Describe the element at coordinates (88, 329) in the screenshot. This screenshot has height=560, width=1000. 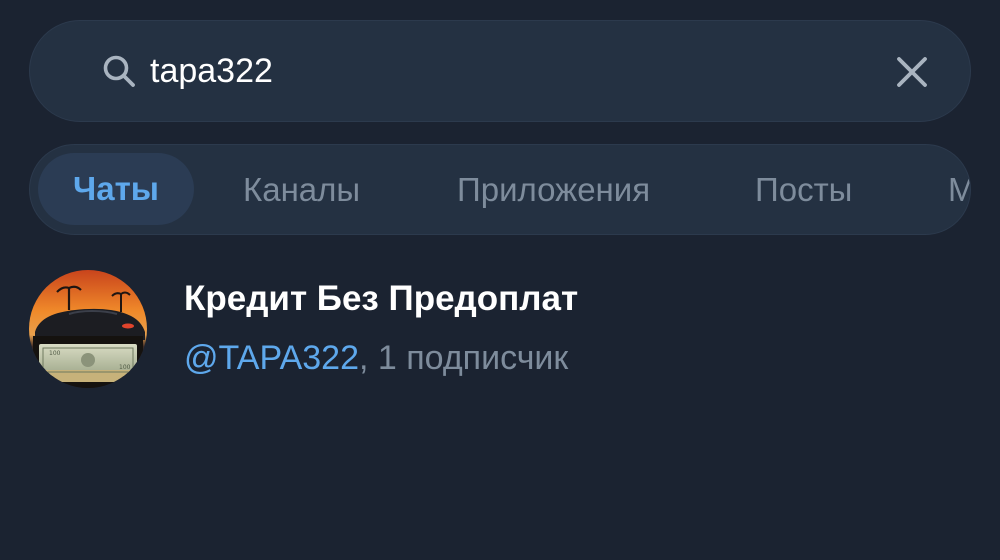
I see `avatar-image: 100 100` at that location.